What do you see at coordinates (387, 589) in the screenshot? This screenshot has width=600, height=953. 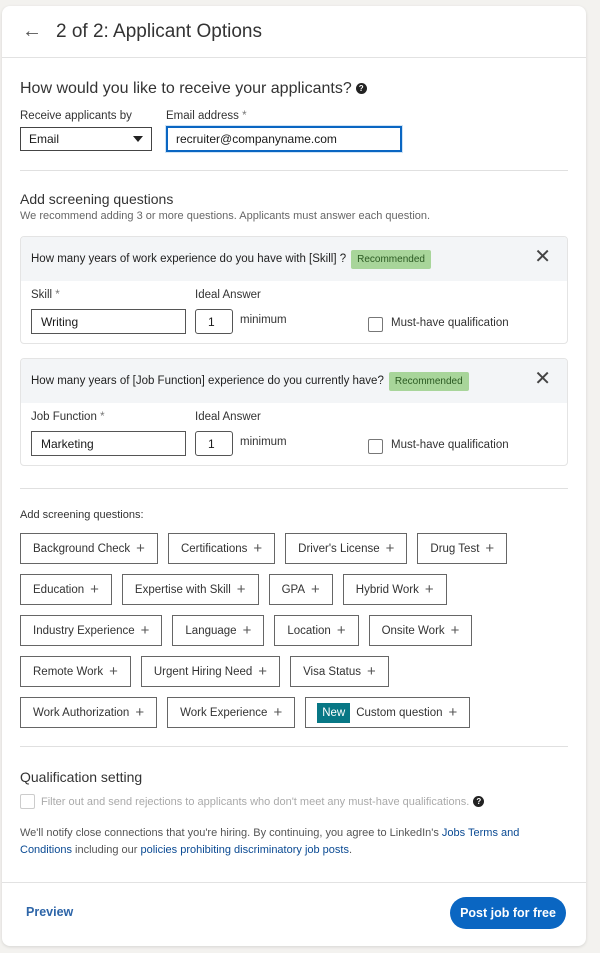 I see `chip-label: Hybrid Work` at bounding box center [387, 589].